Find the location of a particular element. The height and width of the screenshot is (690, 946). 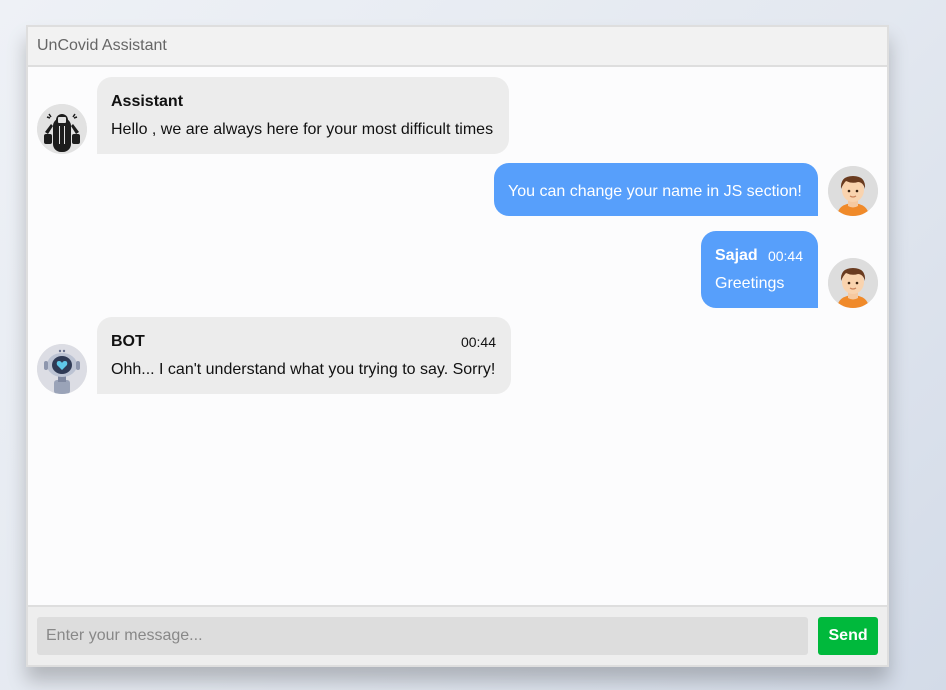

message-input is located at coordinates (423, 636).